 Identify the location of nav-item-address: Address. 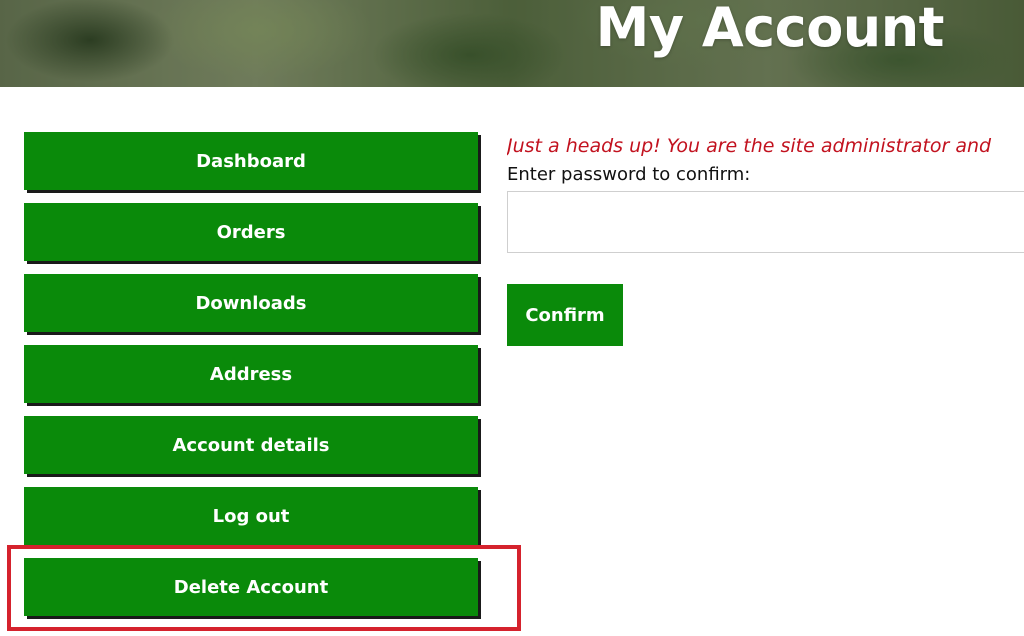
(251, 374).